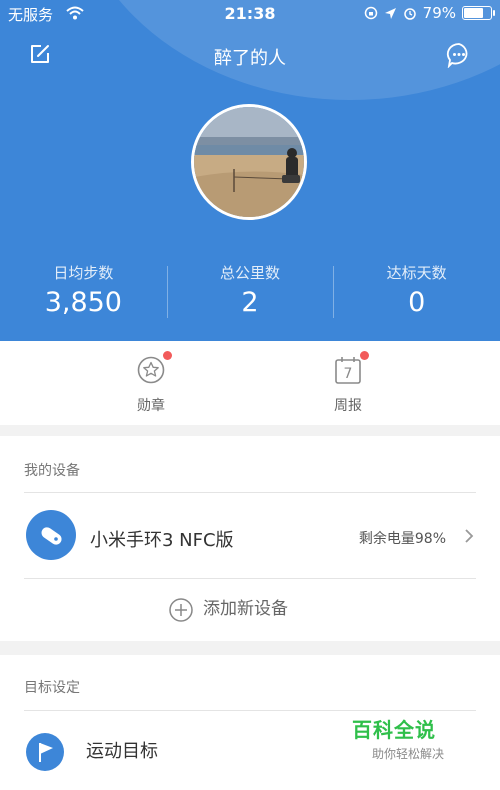  I want to click on add-device-button: 添加新设备, so click(250, 609).